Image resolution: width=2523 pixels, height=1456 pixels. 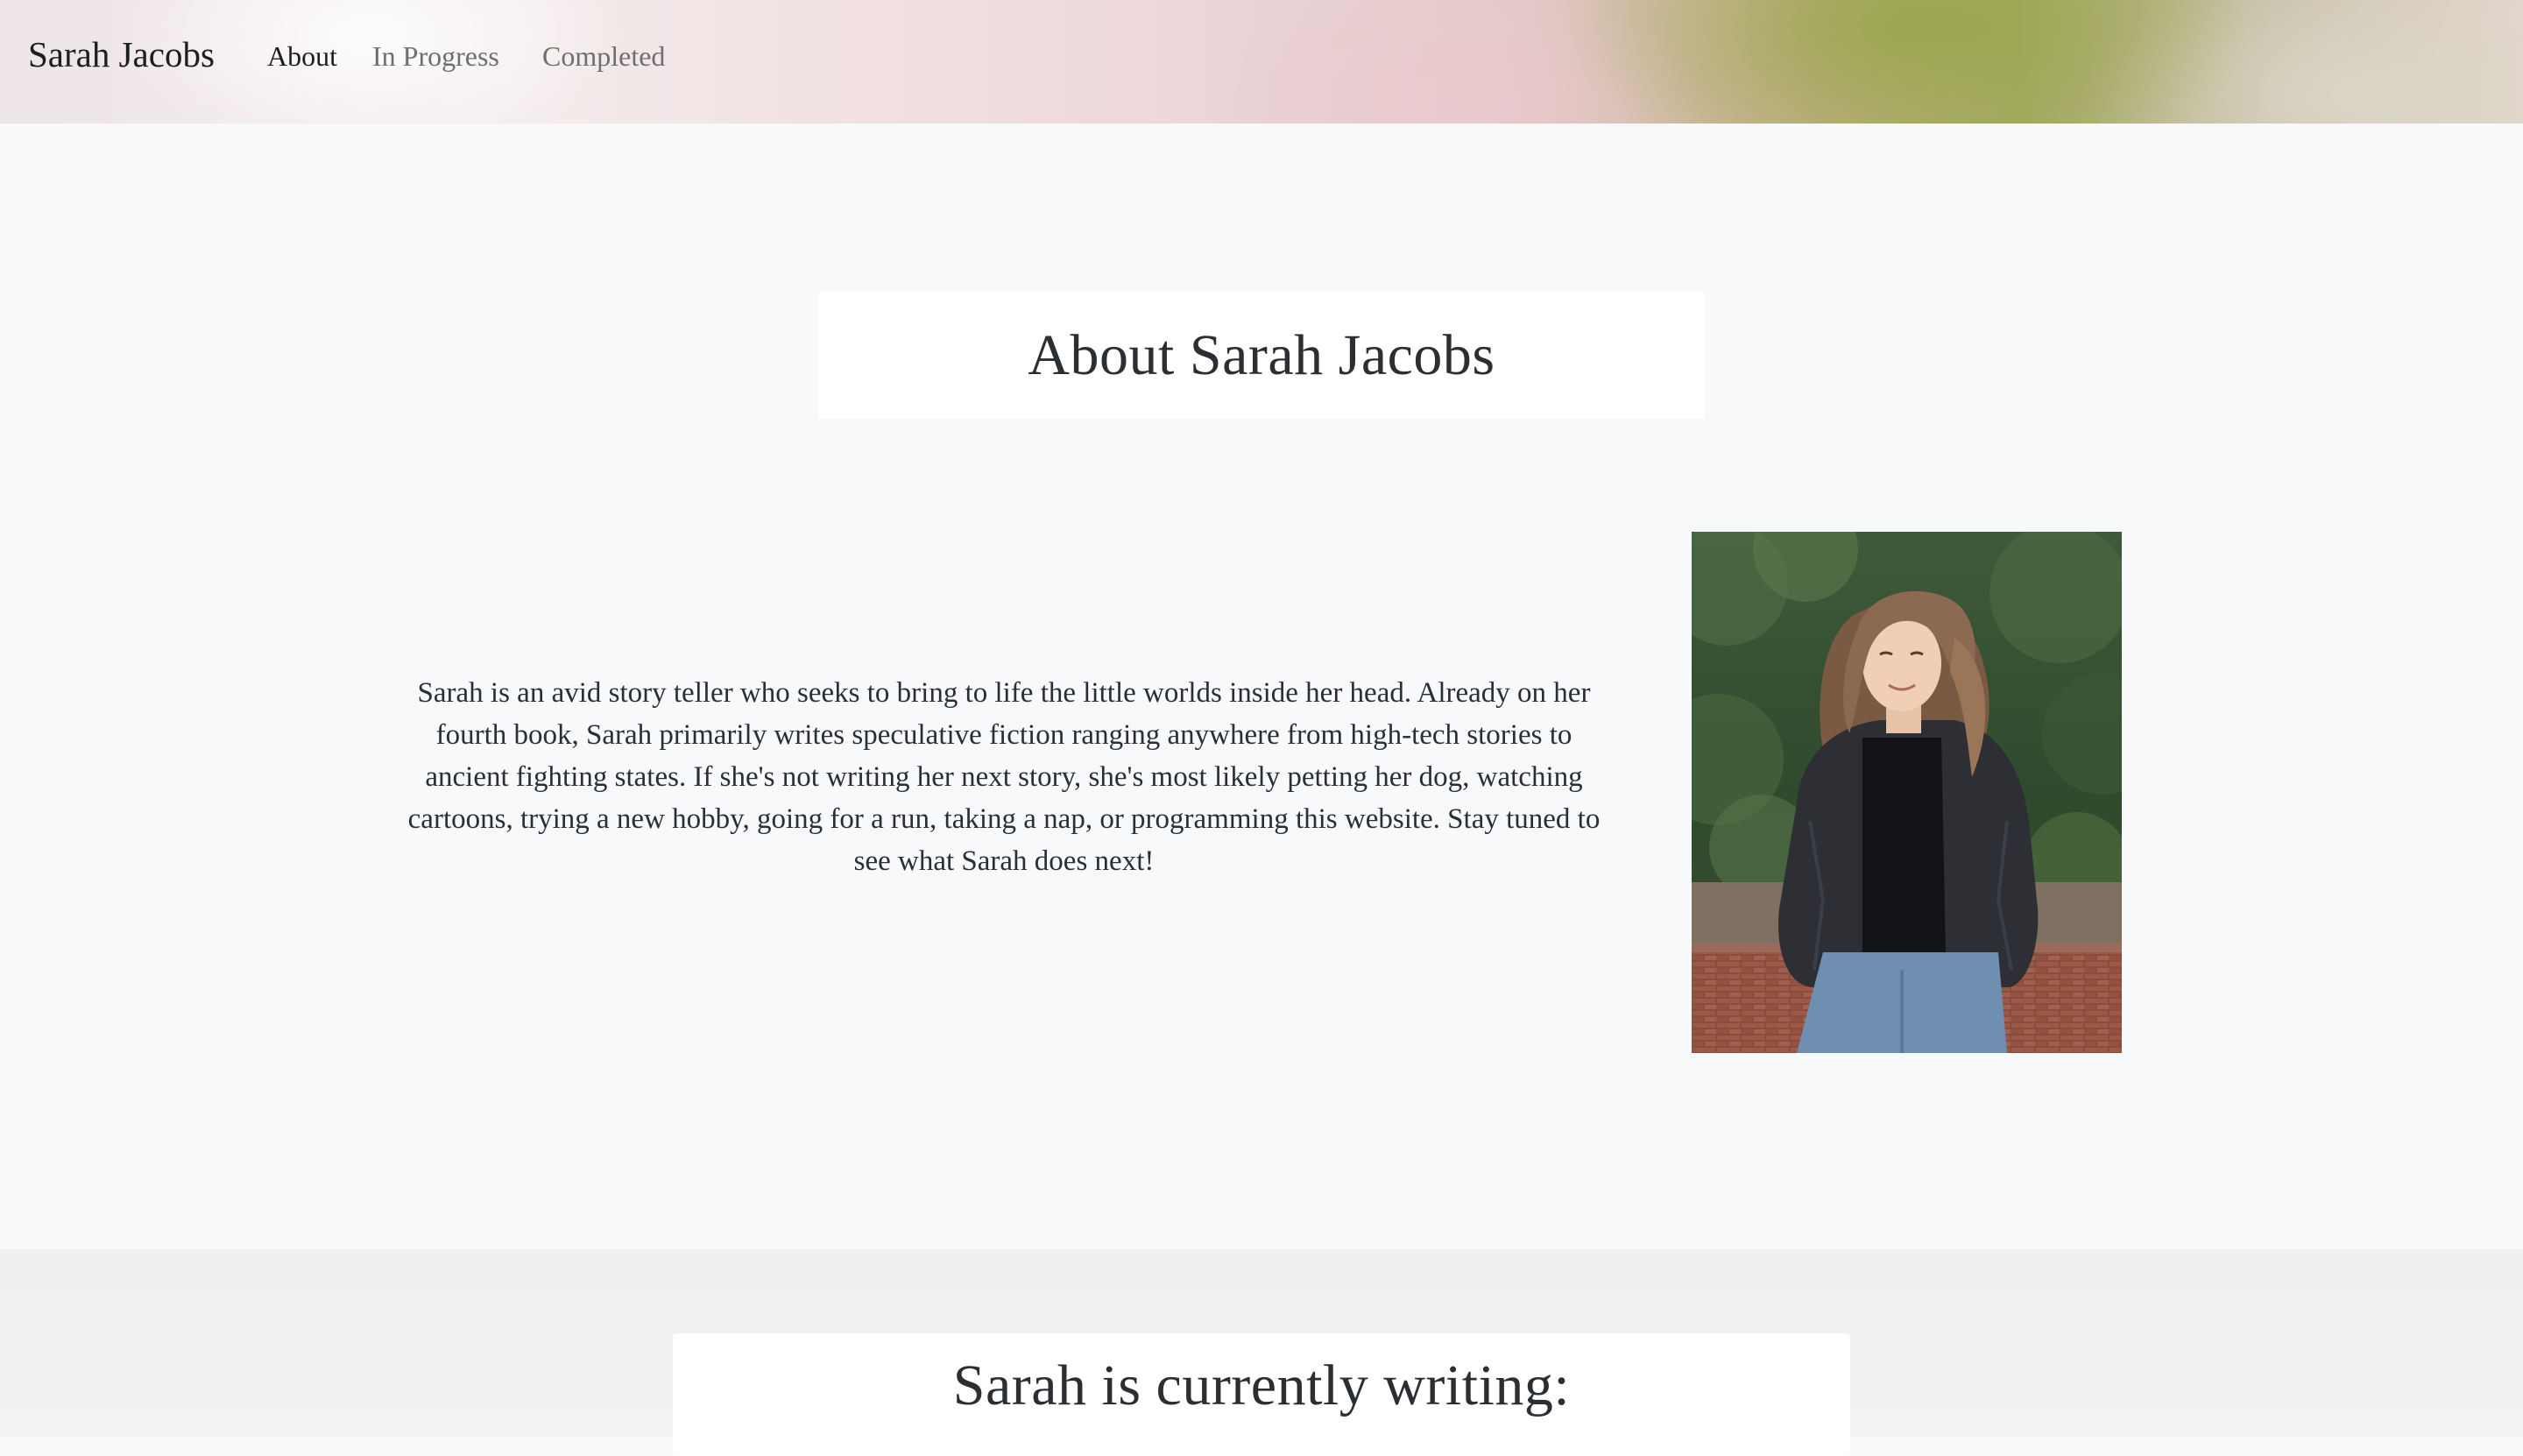 I want to click on nav-link-in-progress: In Progress, so click(x=435, y=56).